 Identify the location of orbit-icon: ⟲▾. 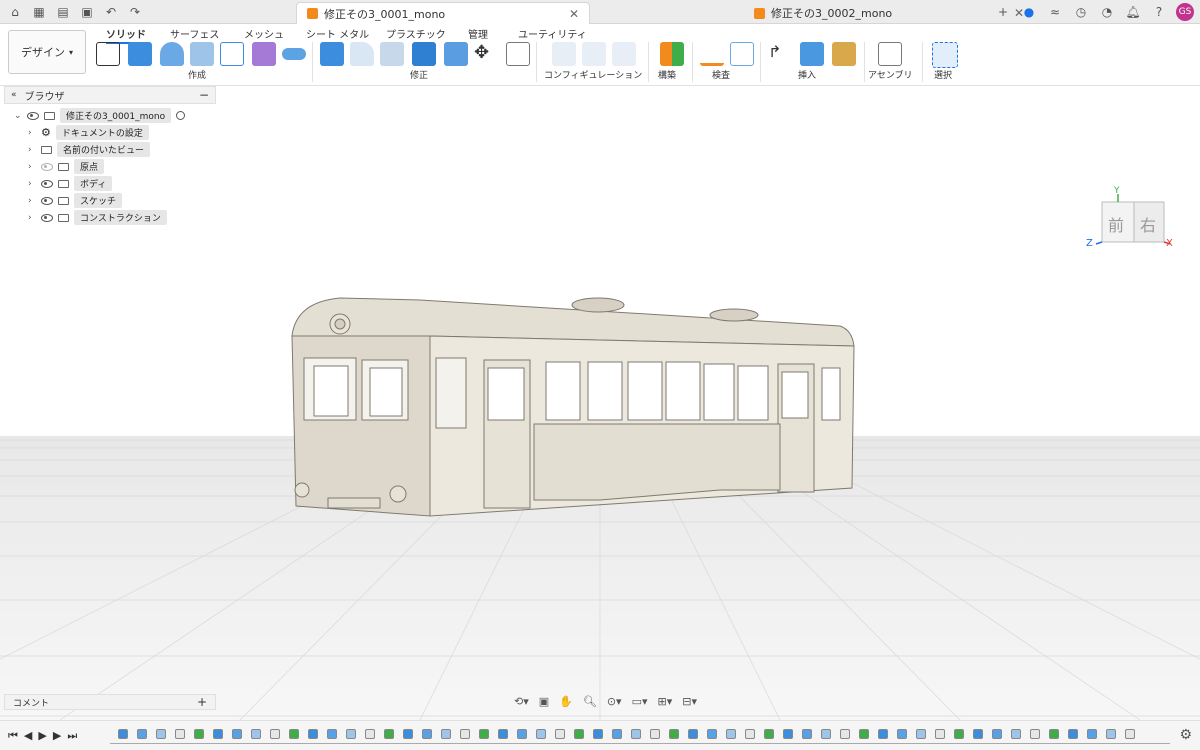
(521, 701).